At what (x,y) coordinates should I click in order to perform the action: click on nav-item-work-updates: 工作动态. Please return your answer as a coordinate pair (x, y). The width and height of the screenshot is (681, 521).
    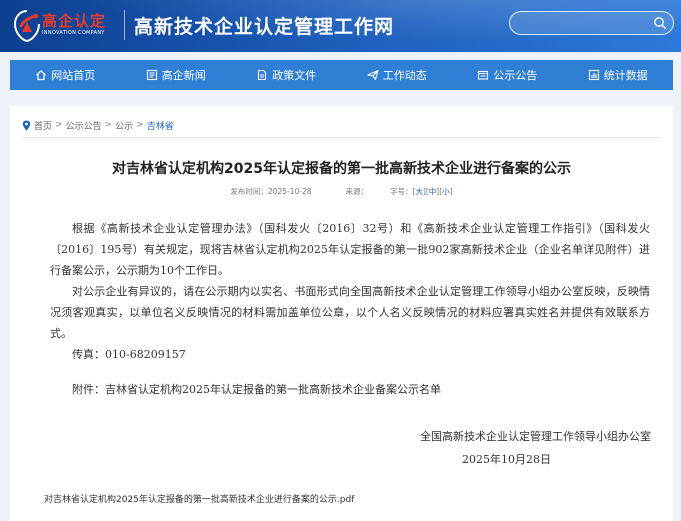
    Looking at the image, I should click on (397, 75).